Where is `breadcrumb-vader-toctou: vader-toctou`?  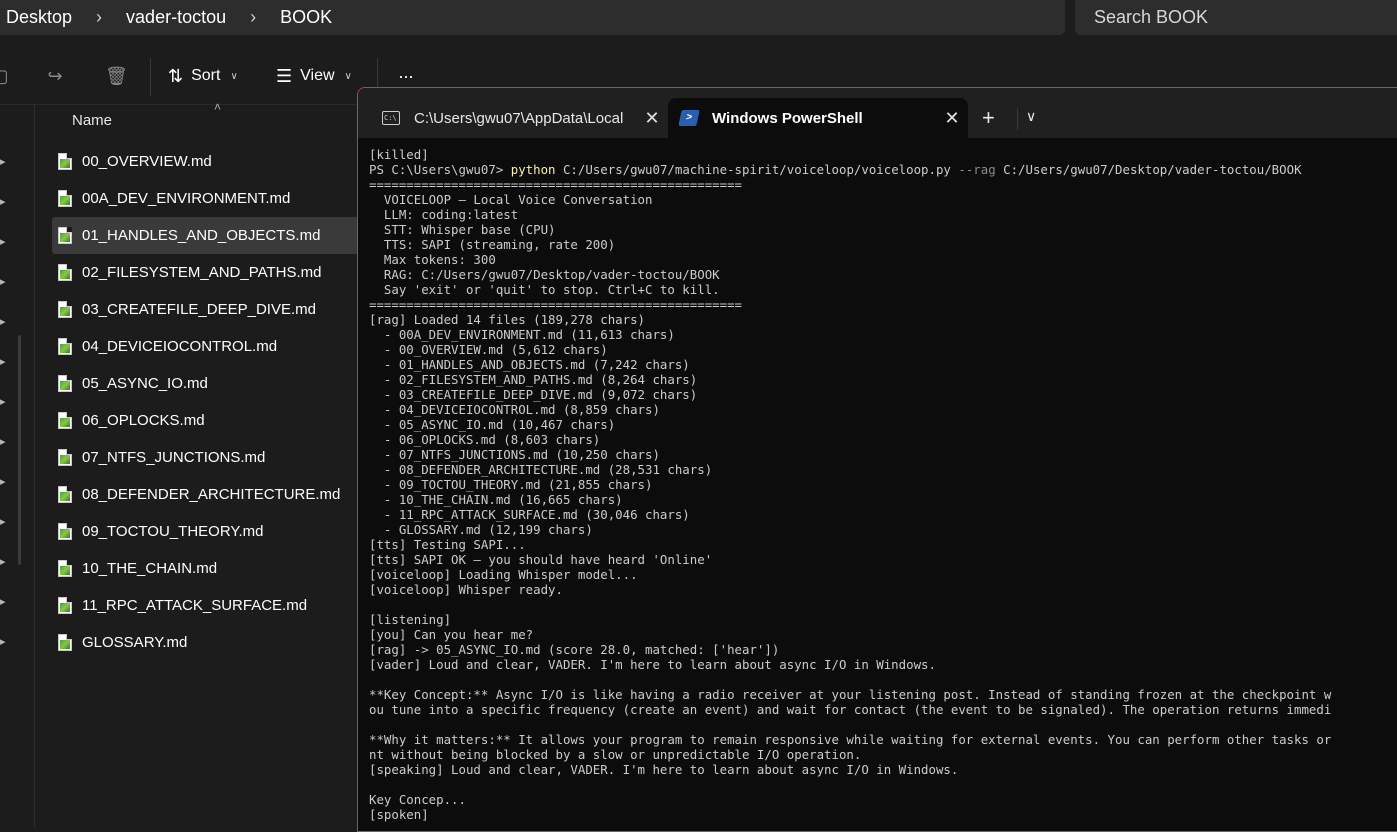
breadcrumb-vader-toctou: vader-toctou is located at coordinates (176, 17).